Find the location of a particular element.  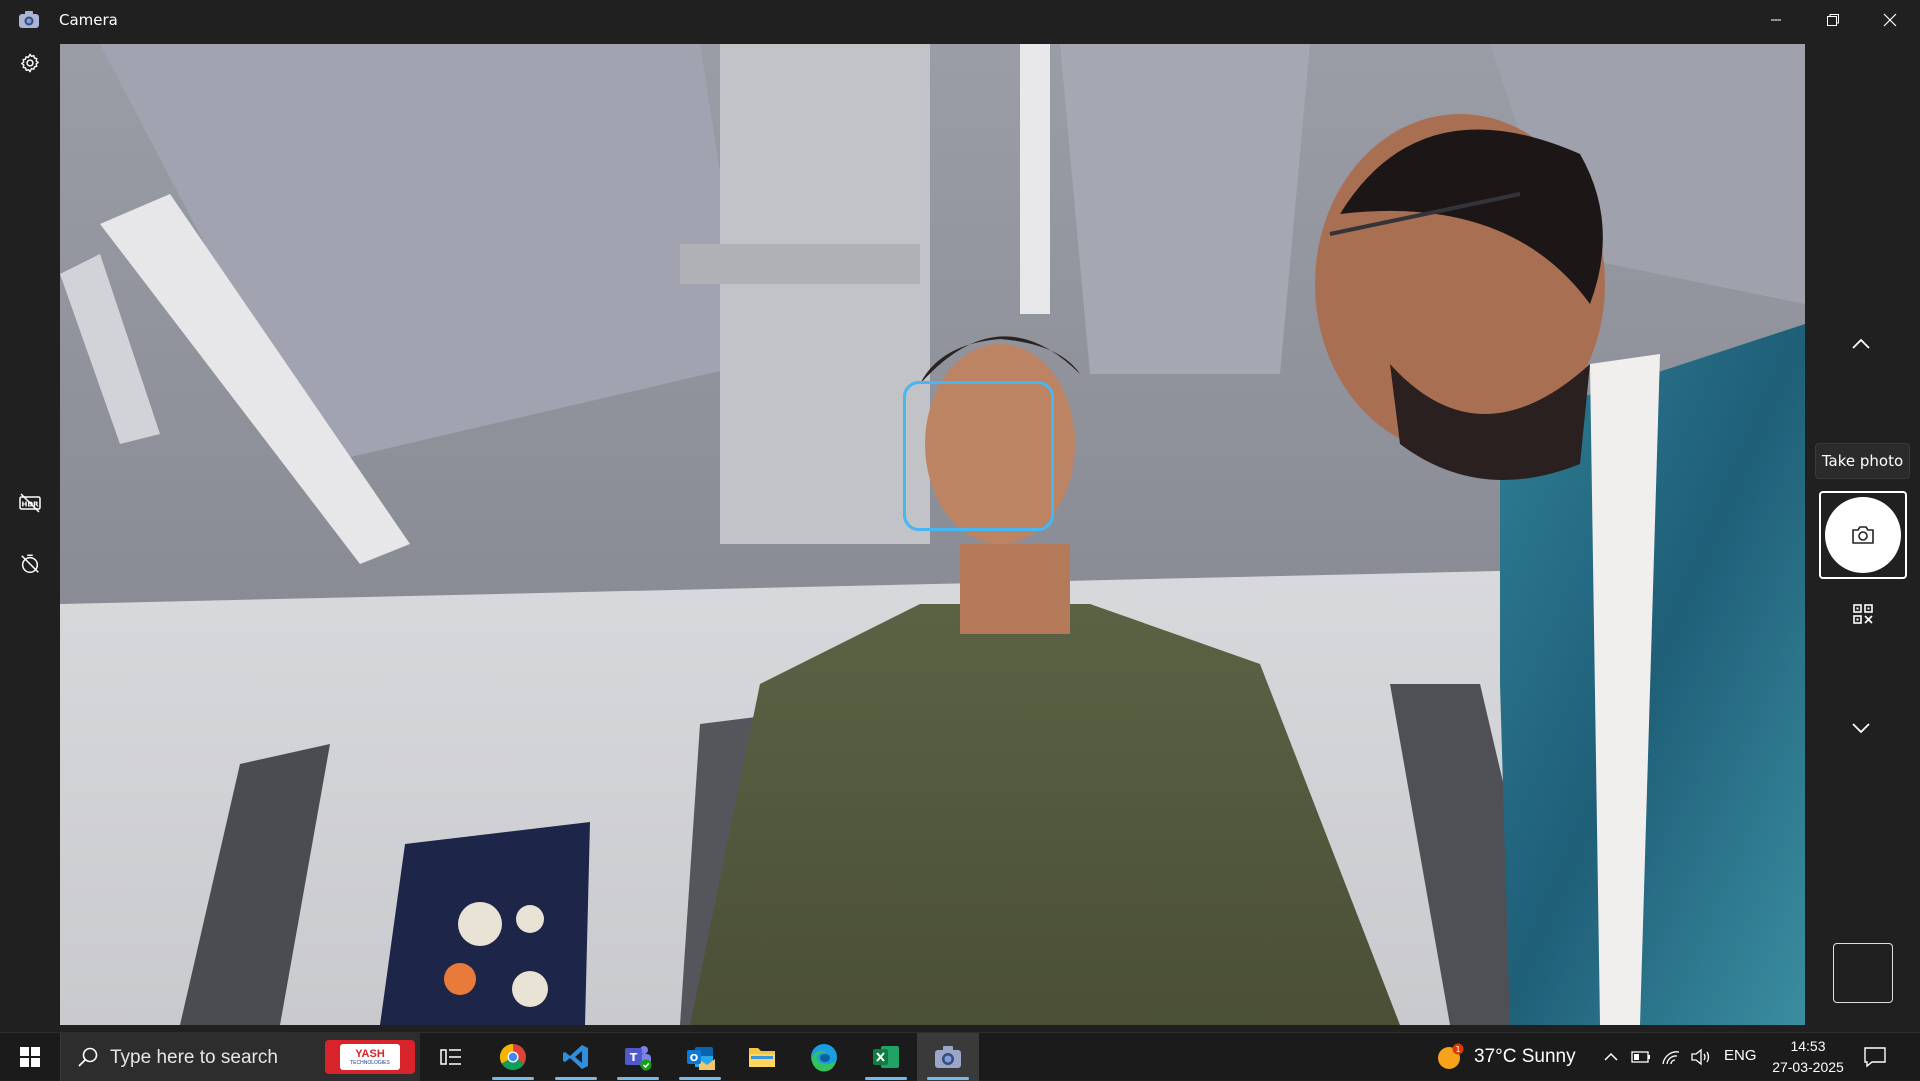

svg-text: T is located at coordinates (634, 1057).